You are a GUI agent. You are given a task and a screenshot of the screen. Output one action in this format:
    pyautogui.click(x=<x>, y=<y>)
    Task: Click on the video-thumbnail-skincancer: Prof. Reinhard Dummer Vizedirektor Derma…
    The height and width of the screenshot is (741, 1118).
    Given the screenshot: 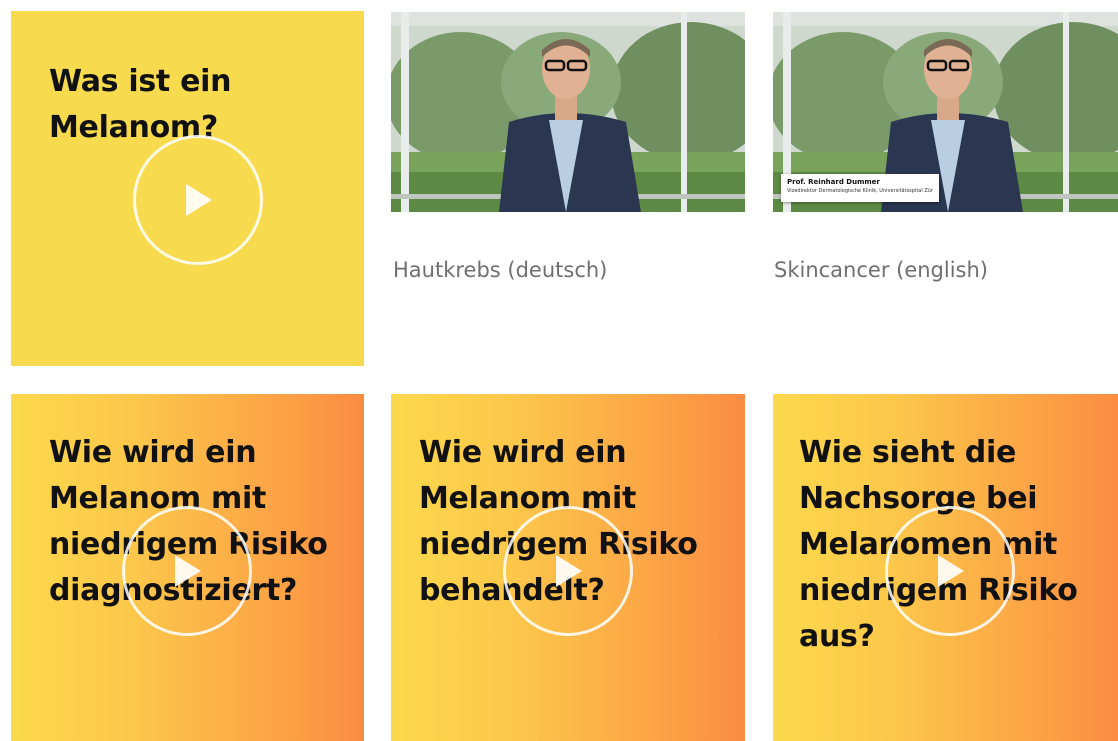 What is the action you would take?
    pyautogui.click(x=945, y=112)
    